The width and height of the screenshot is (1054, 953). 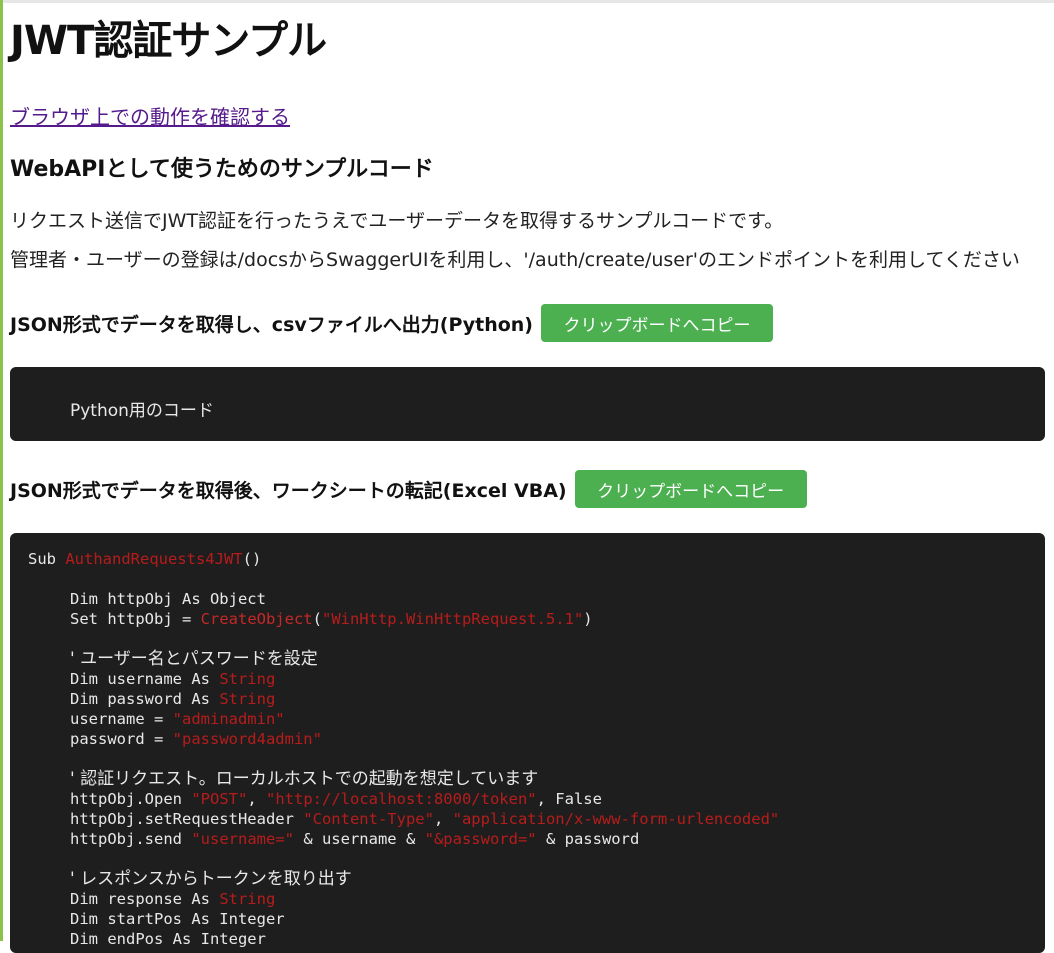 I want to click on python-section-heading: JSON形式でデータを取得し、csvファイルへ出力(Python), so click(x=271, y=324).